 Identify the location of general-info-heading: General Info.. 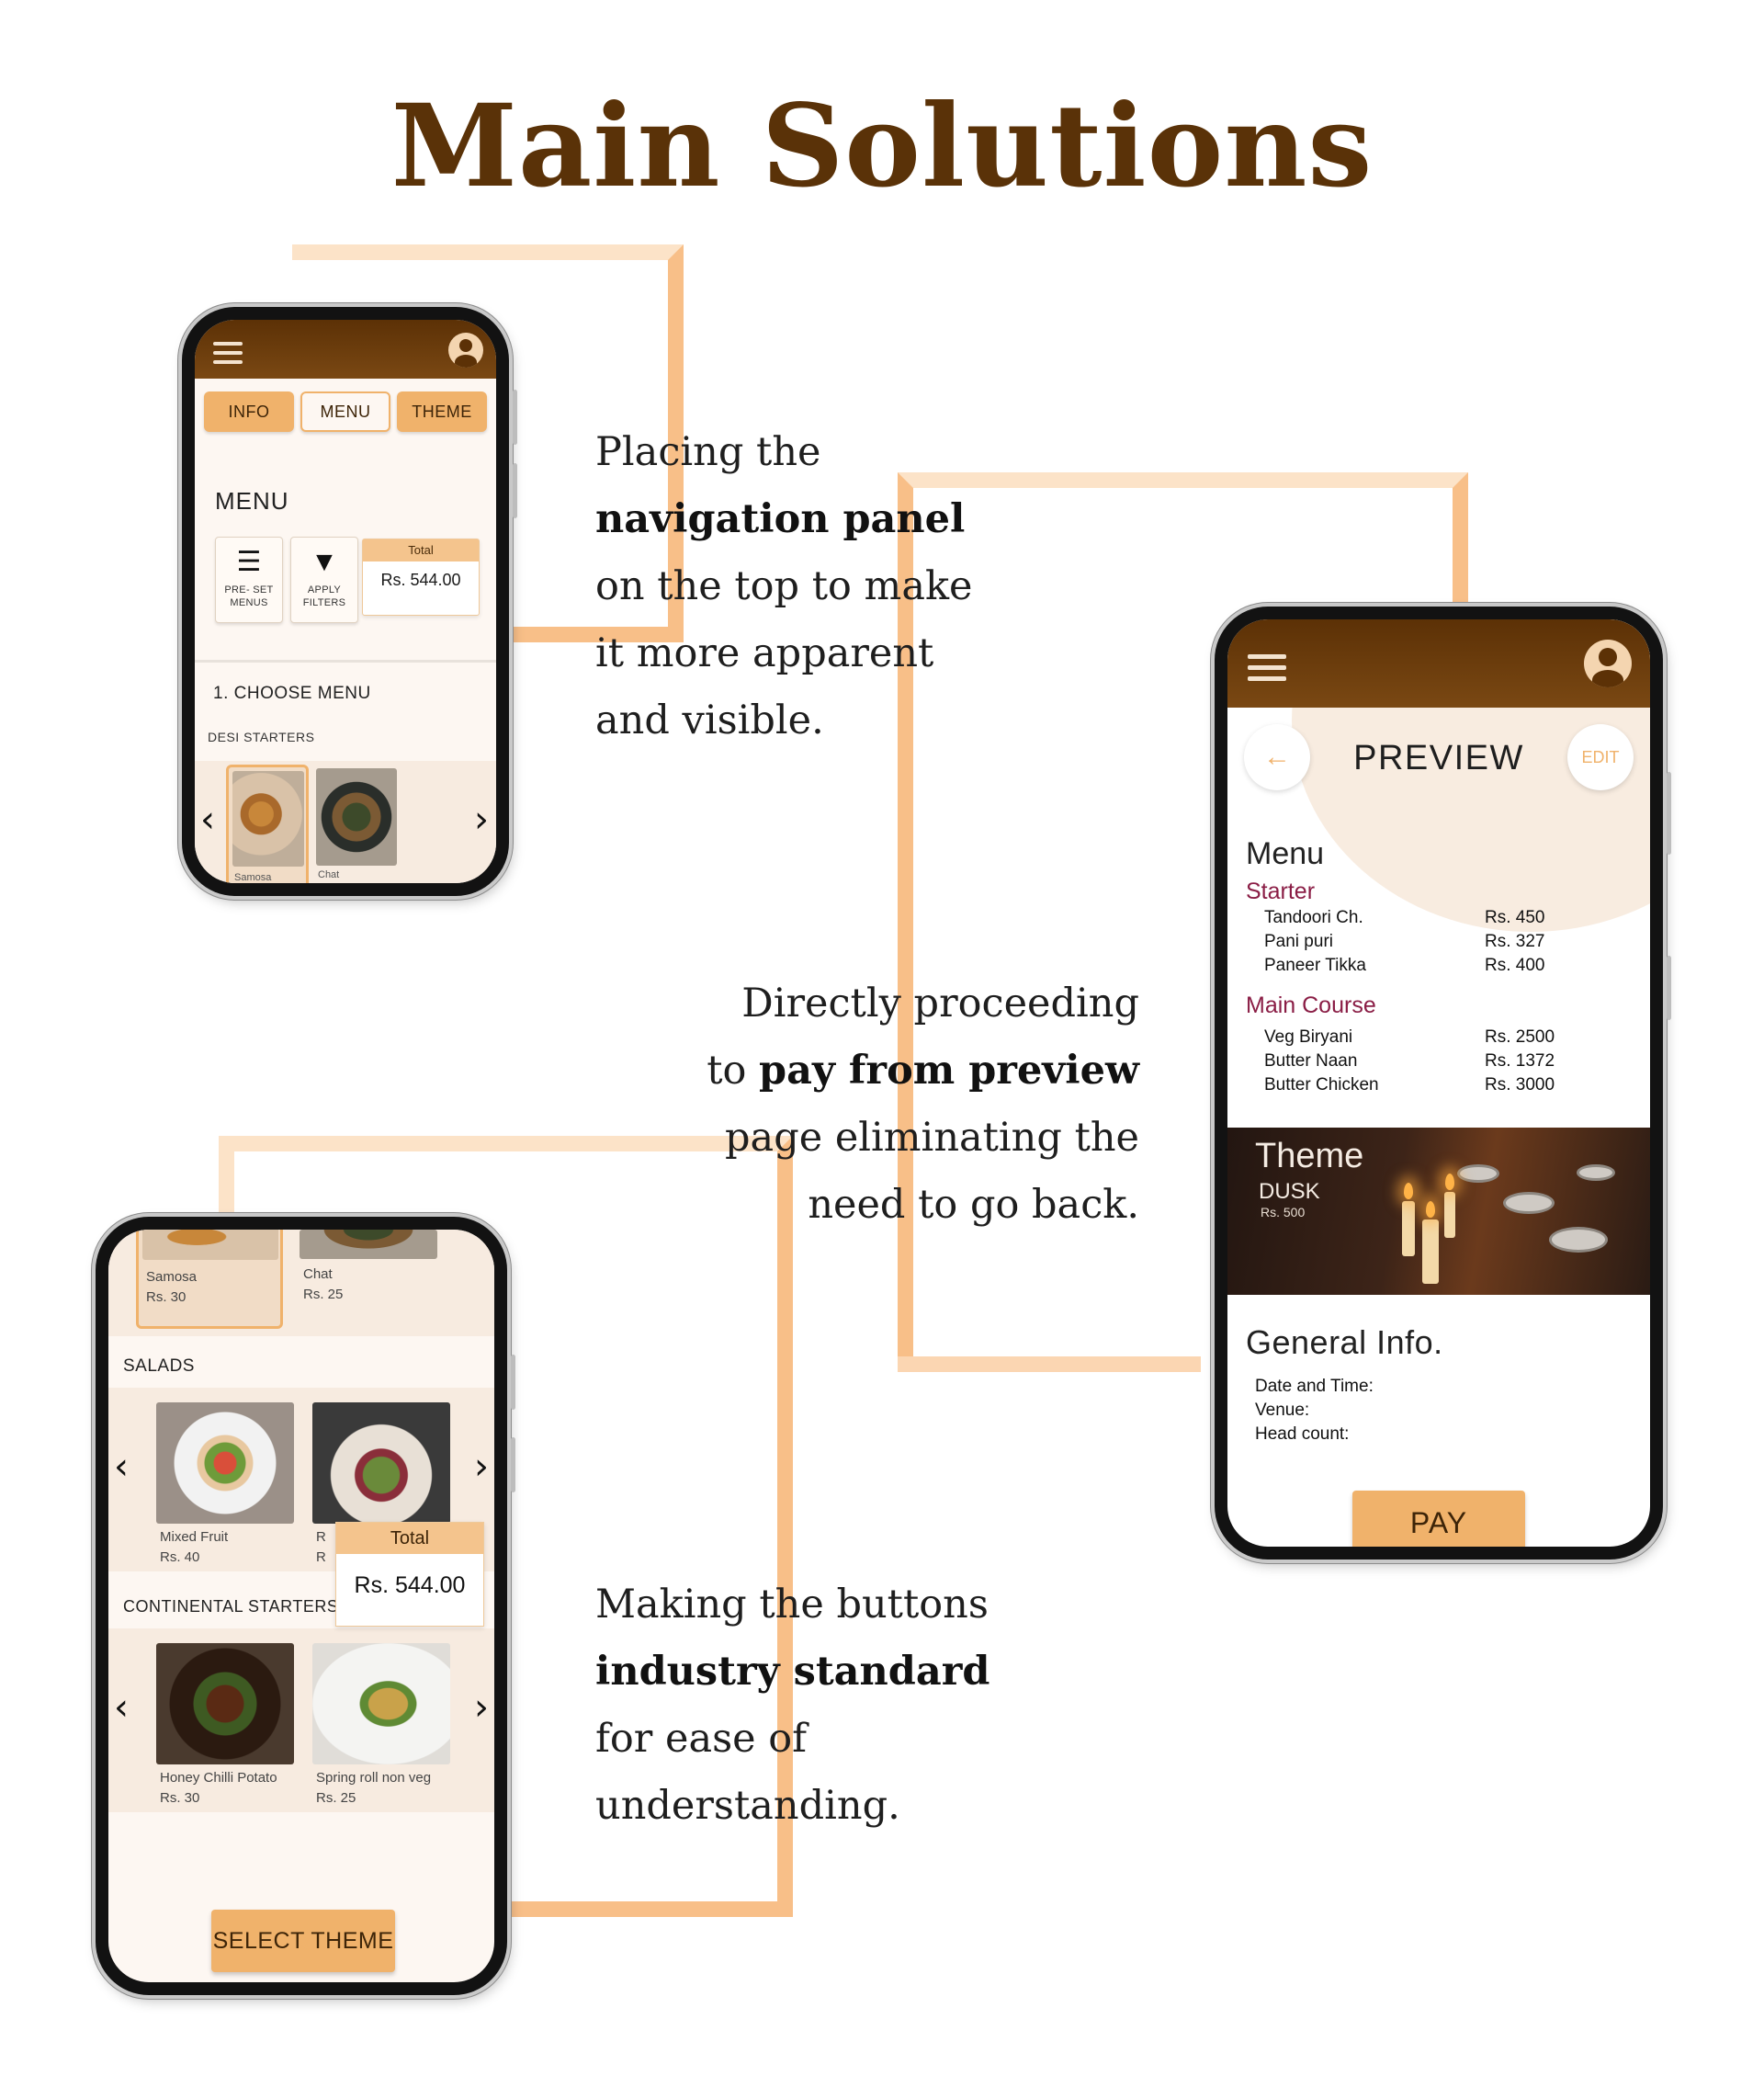
(1344, 1342).